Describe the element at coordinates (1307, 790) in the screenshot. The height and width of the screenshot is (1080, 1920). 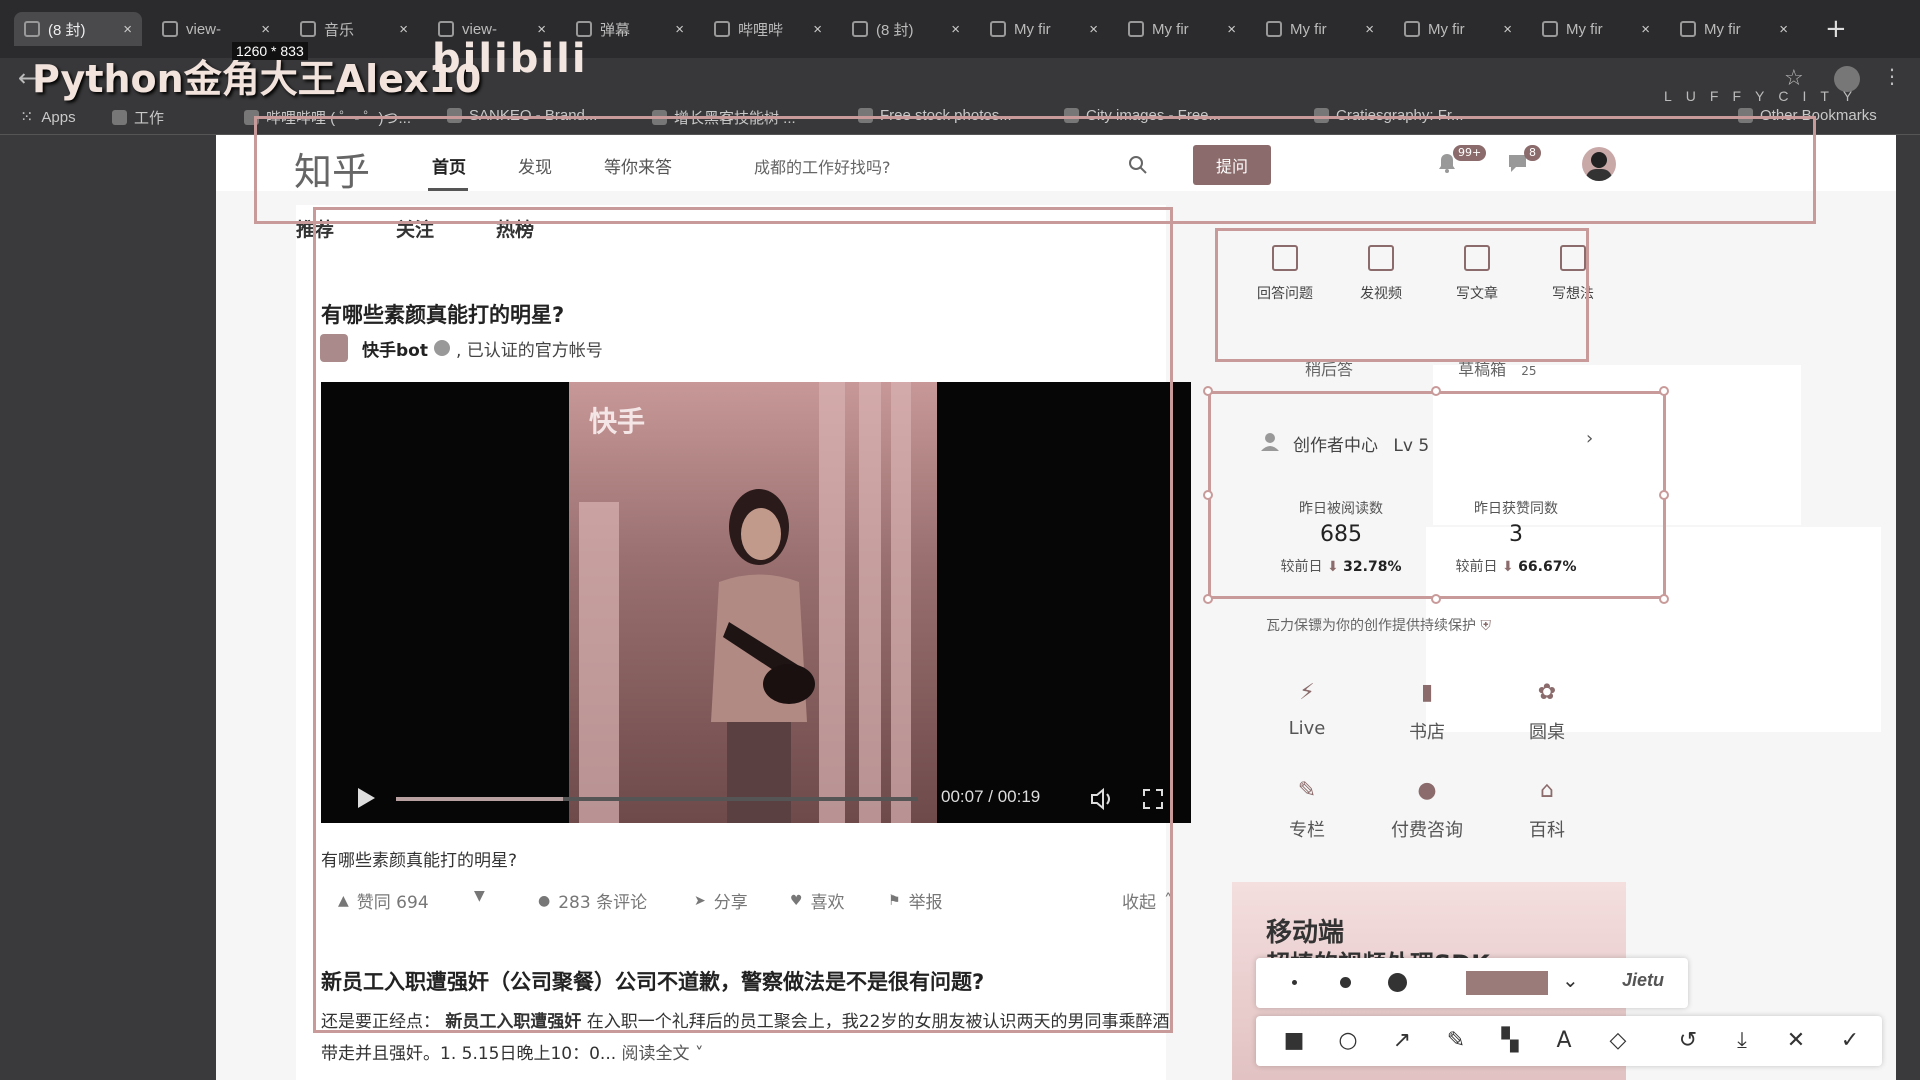
I see `pen-icon: ✎` at that location.